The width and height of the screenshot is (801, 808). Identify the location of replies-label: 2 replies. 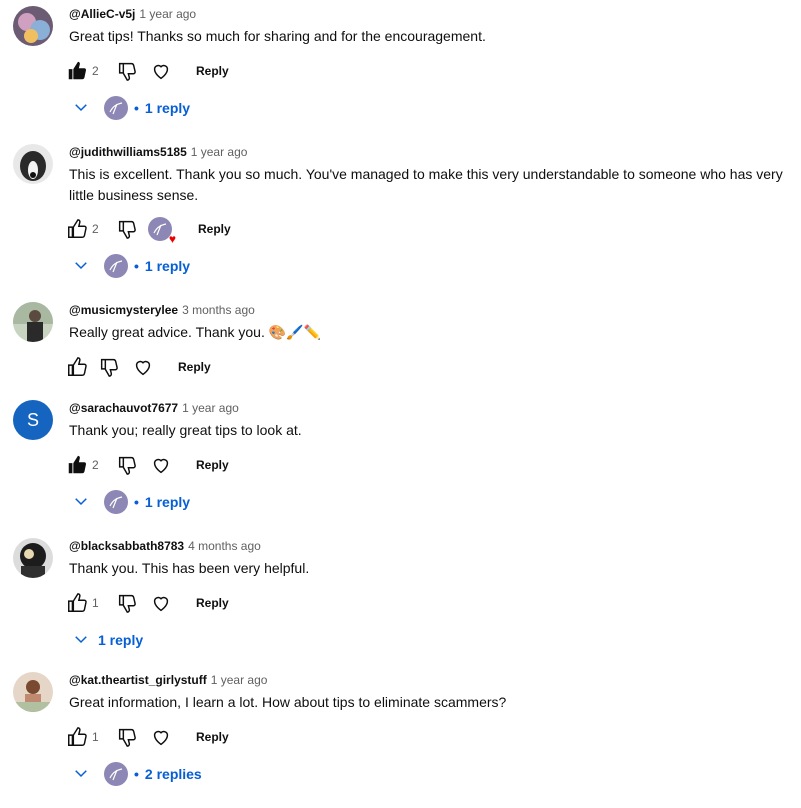
(173, 774).